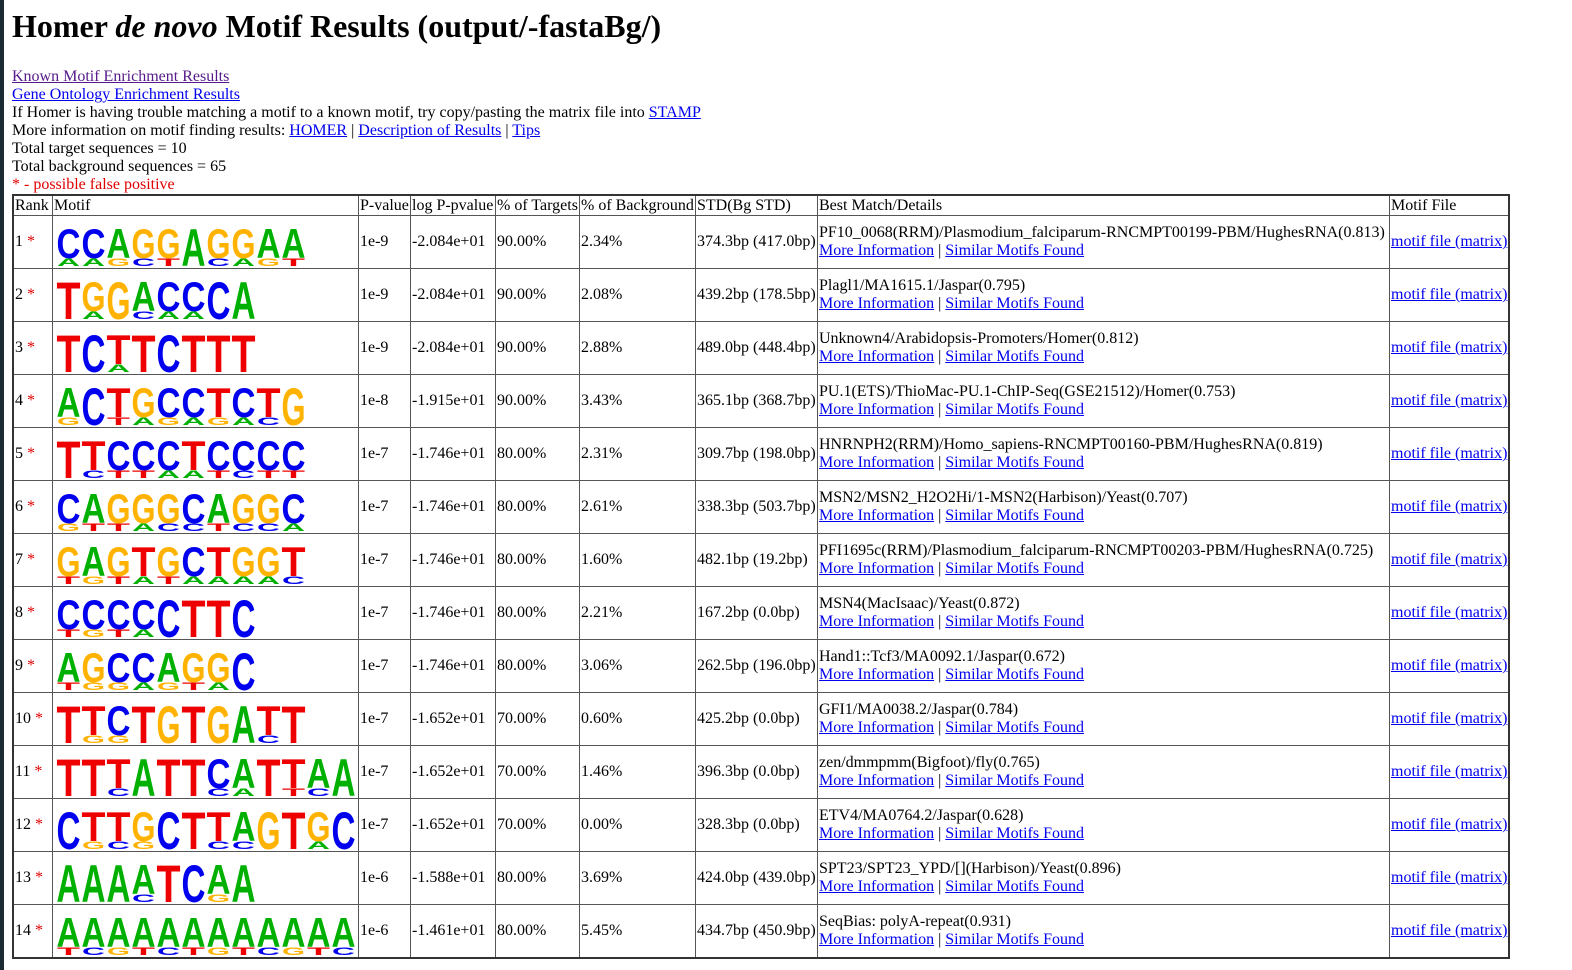  What do you see at coordinates (1103, 569) in the screenshot?
I see `match-links: More Information | Similar Motifs Found` at bounding box center [1103, 569].